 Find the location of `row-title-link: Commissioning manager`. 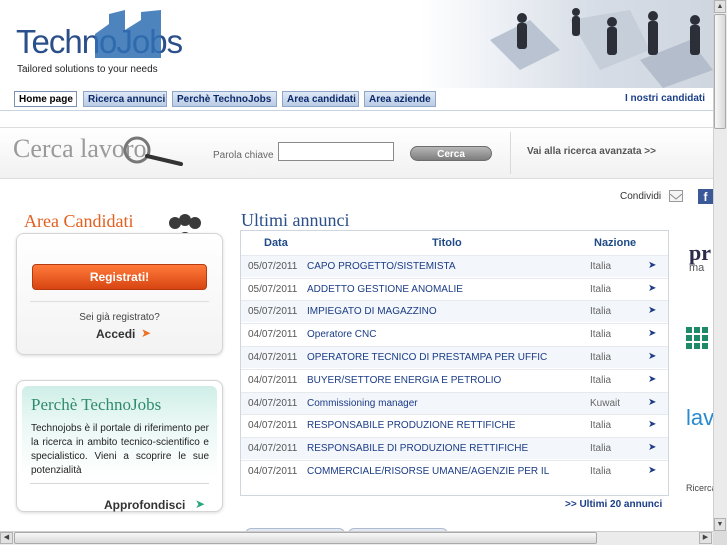

row-title-link: Commissioning manager is located at coordinates (362, 403).